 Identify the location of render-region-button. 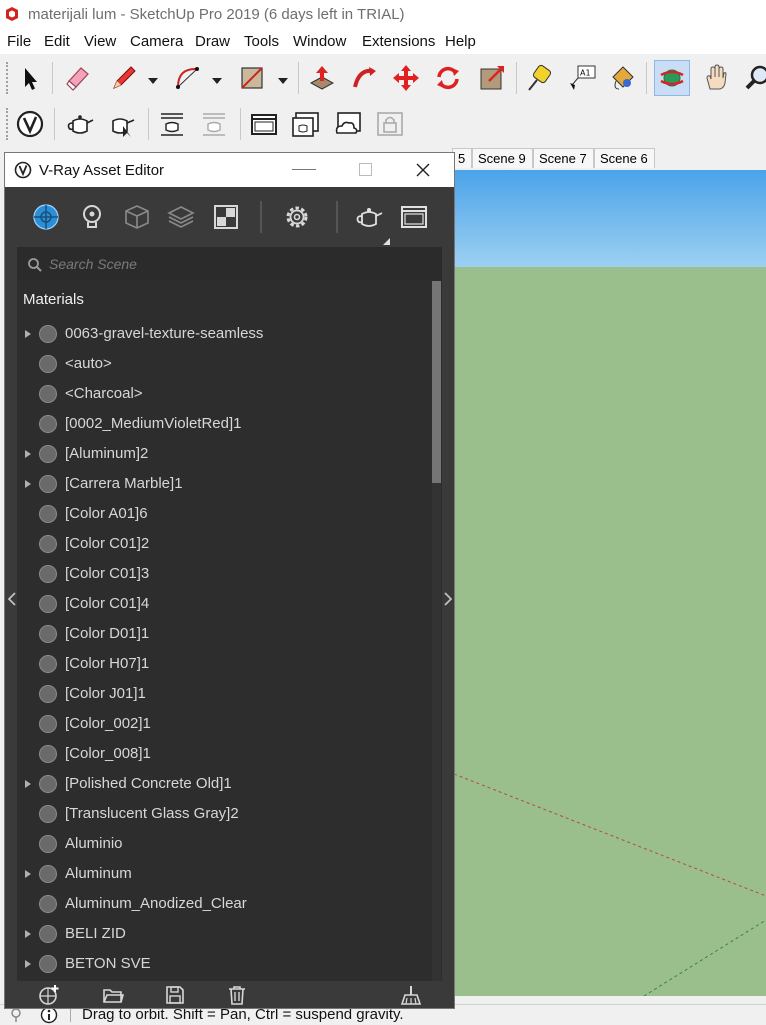
(306, 124).